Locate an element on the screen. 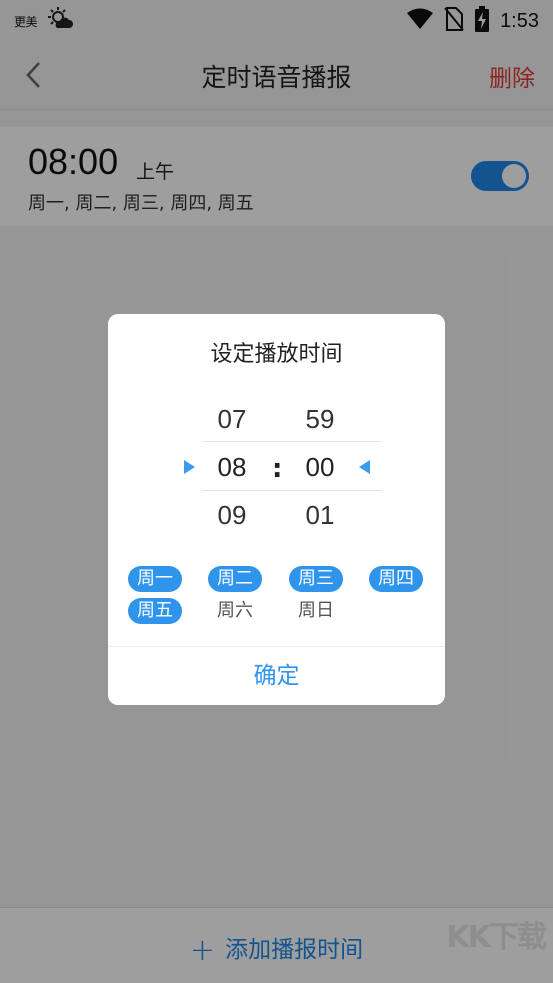  day-chip-thu: 周四 is located at coordinates (396, 579).